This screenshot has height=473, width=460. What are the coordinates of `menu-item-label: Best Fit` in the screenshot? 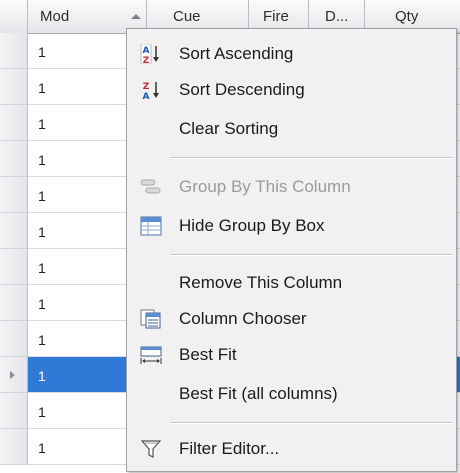 It's located at (208, 354).